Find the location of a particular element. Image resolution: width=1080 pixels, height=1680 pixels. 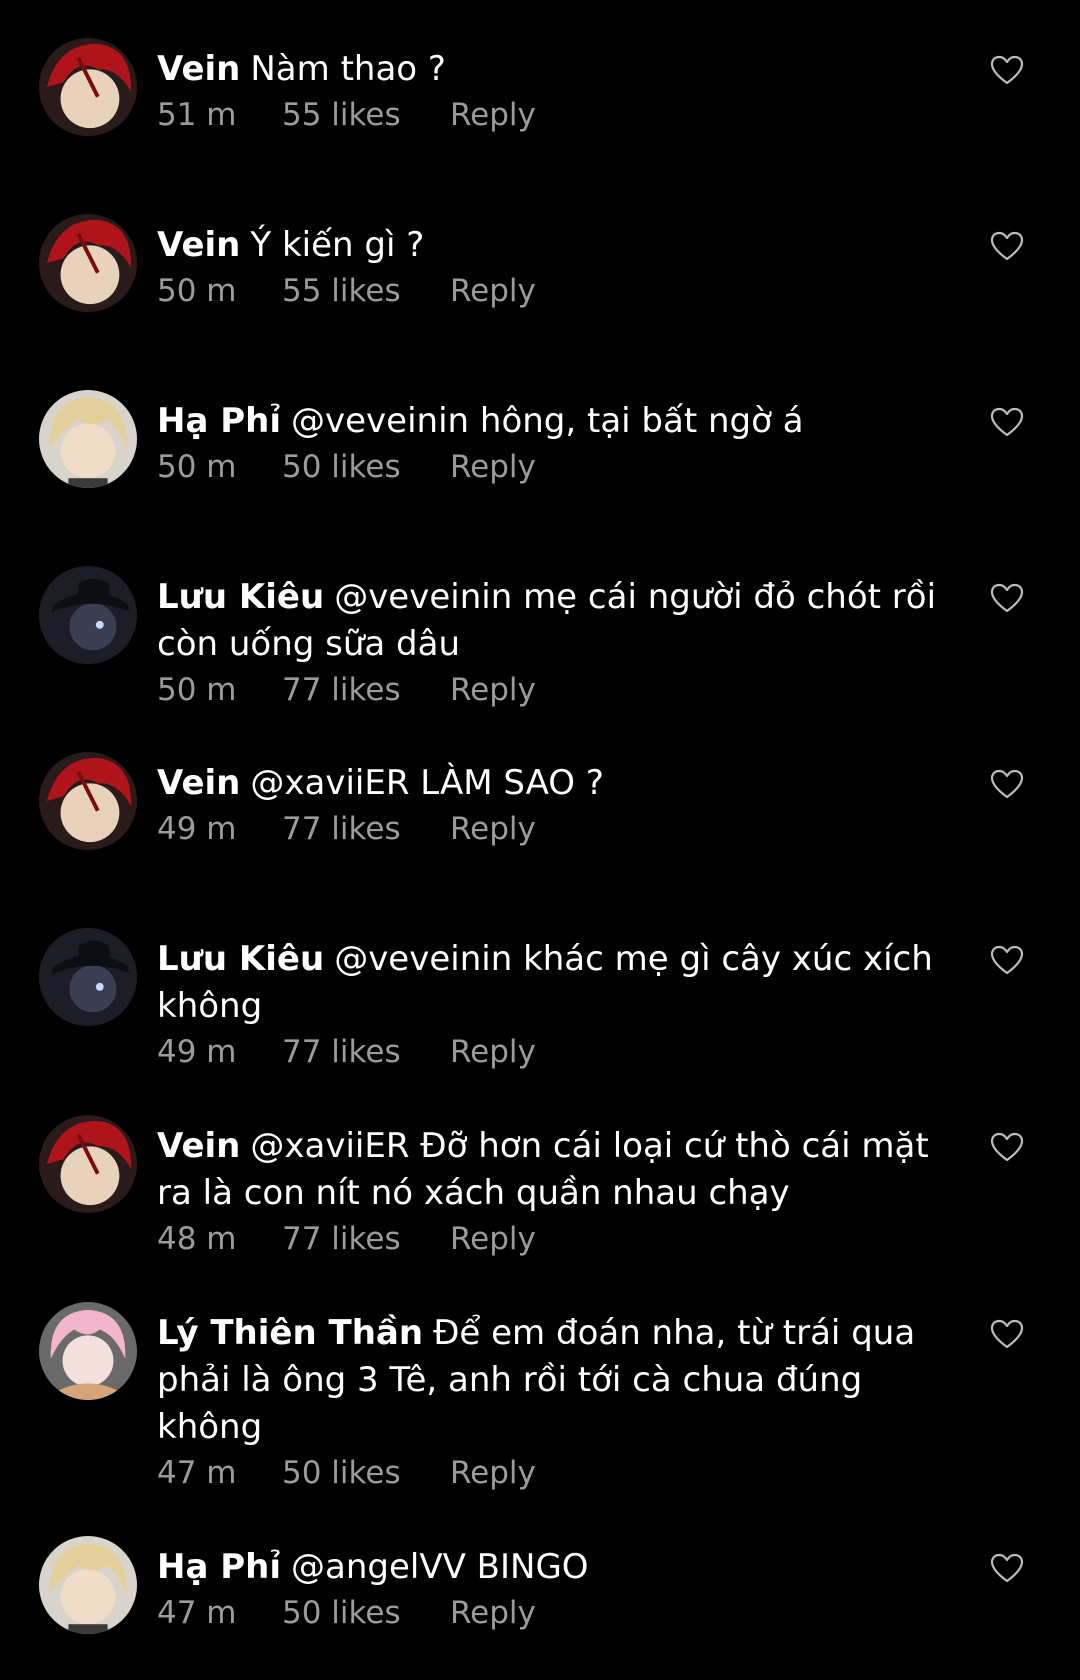

comment-text: Nàm thao ? is located at coordinates (348, 69).